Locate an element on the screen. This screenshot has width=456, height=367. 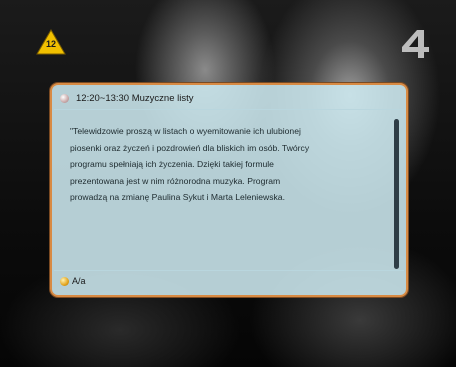
description-scrollbar is located at coordinates (396, 194).